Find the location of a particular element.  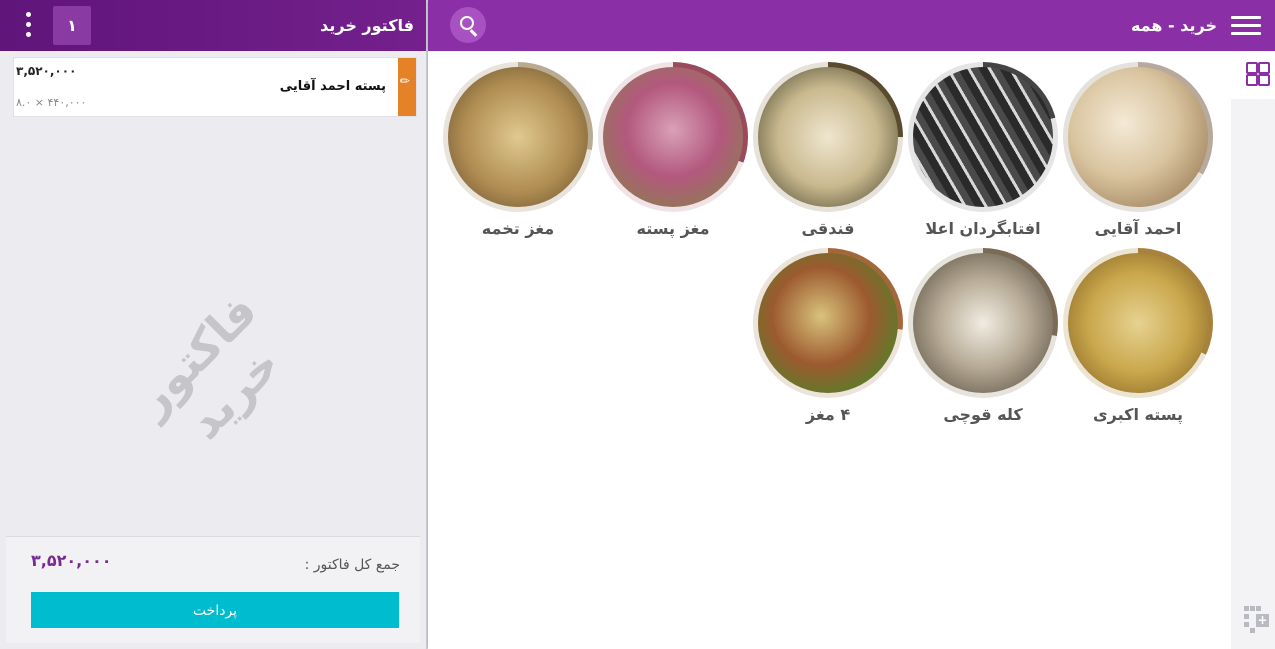

product-name: مغز پسته is located at coordinates (673, 228).